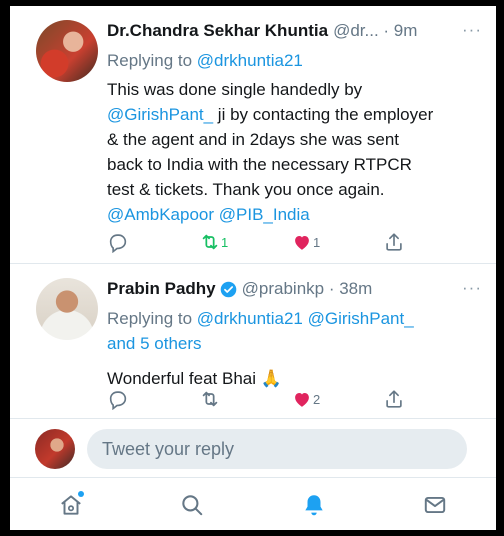 The height and width of the screenshot is (536, 504). Describe the element at coordinates (253, 504) in the screenshot. I see `bottom-tab-bar` at that location.